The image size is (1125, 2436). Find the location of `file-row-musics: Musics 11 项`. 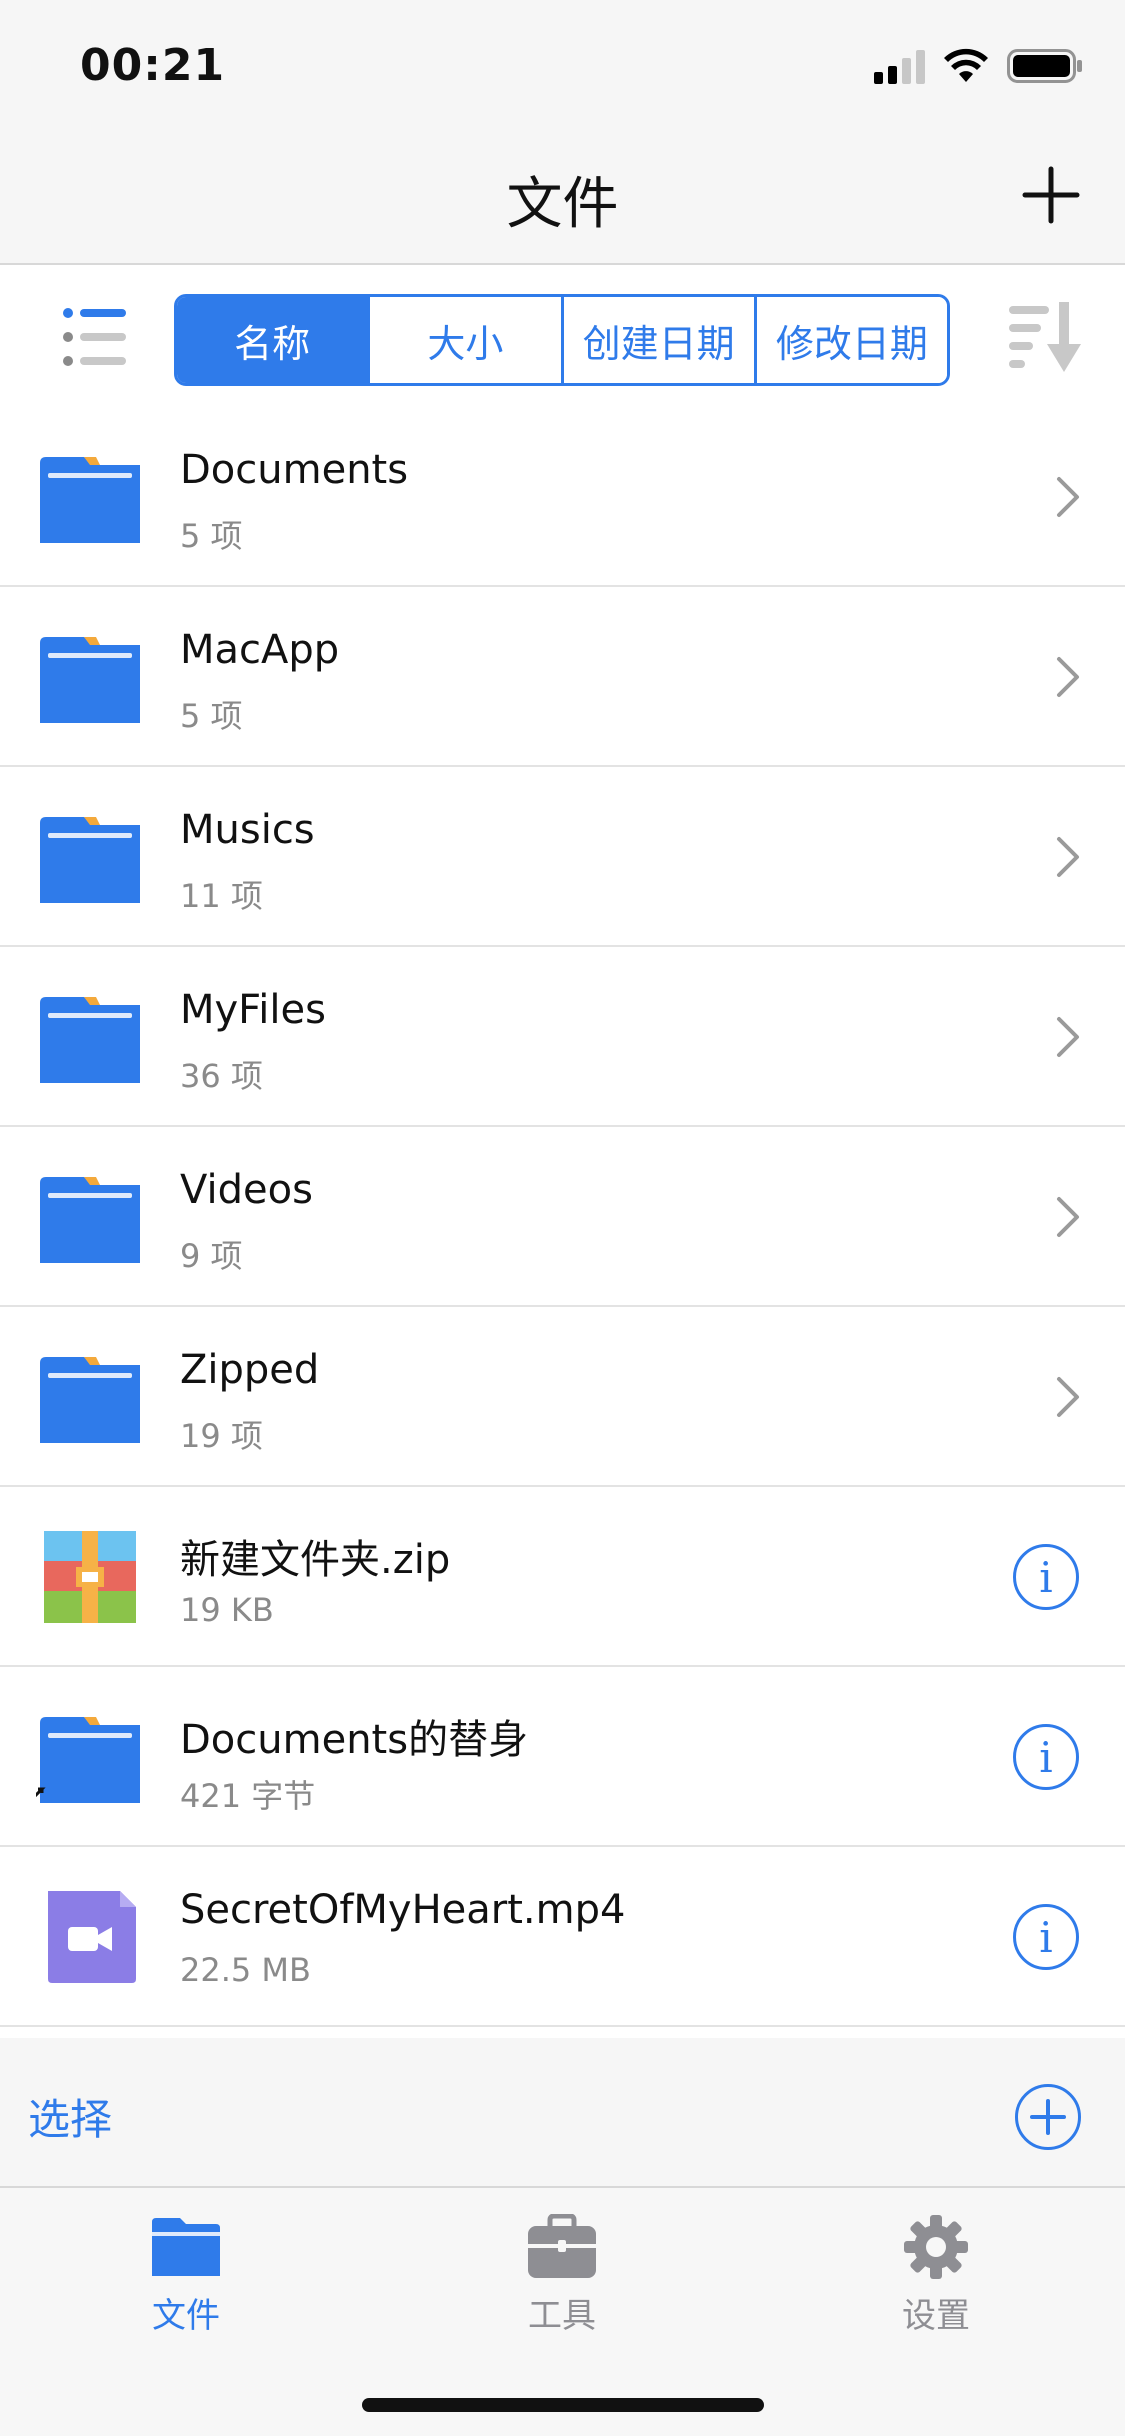

file-row-musics: Musics 11 项 is located at coordinates (562, 857).